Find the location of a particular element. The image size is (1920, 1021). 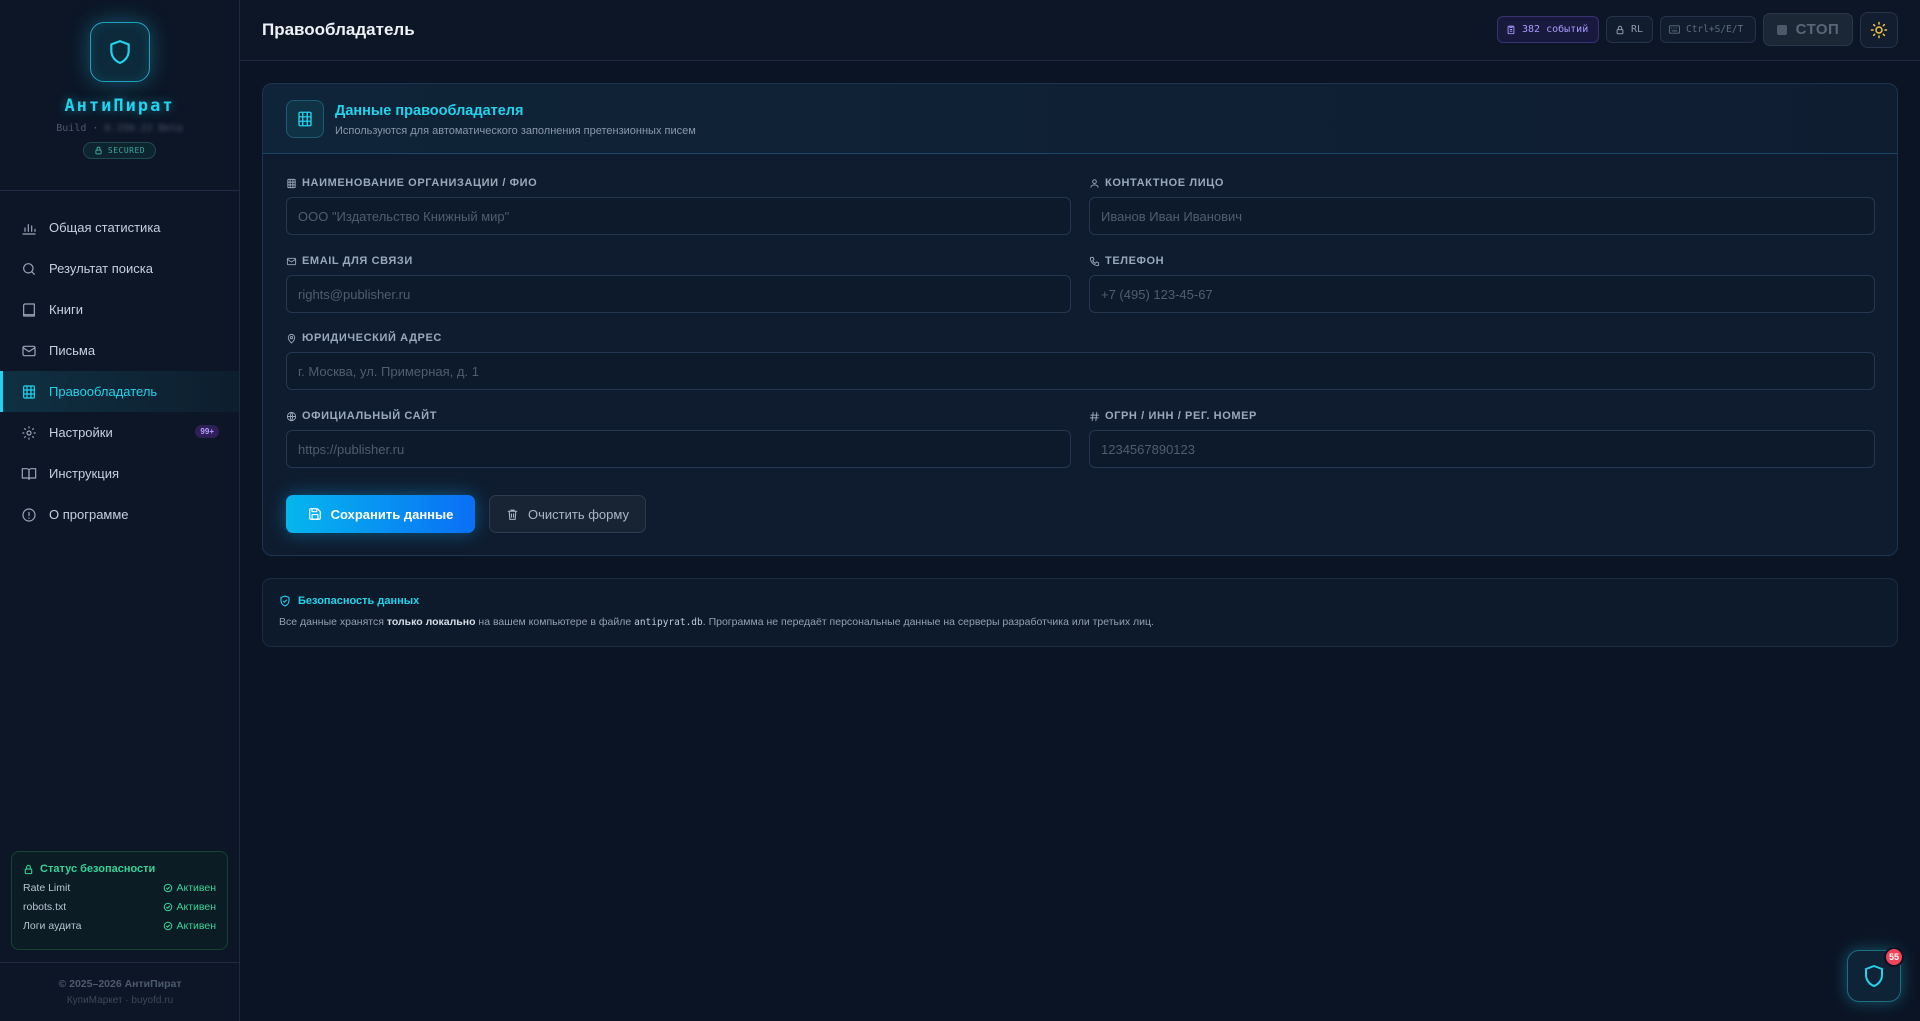

notification-badge: 55 is located at coordinates (1894, 957).